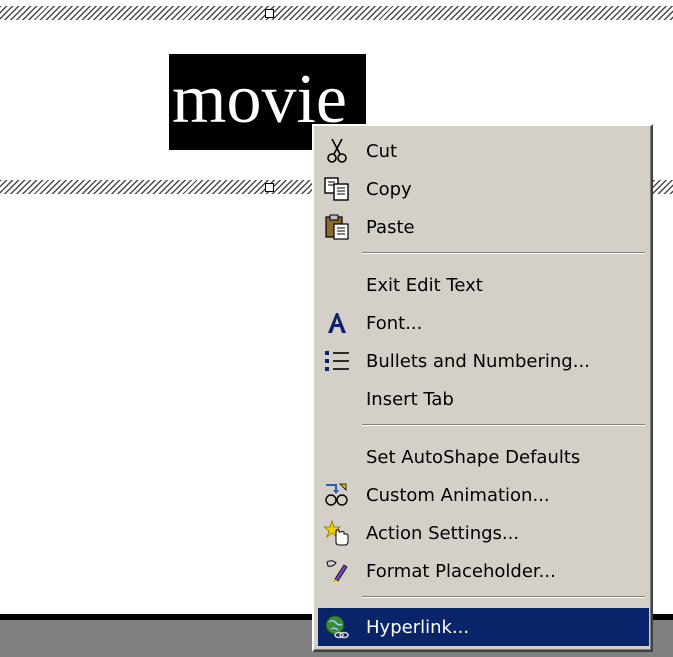 The image size is (673, 657). What do you see at coordinates (337, 189) in the screenshot?
I see `copy-icon` at bounding box center [337, 189].